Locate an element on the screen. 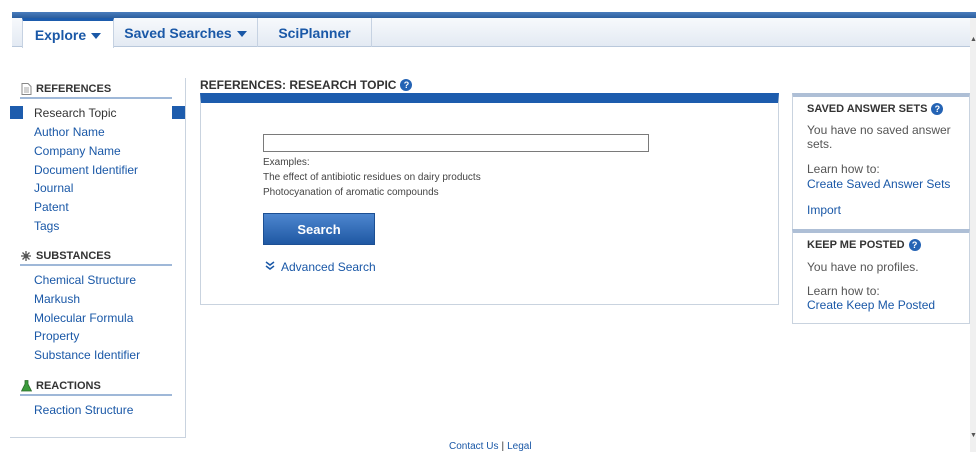  page-title: REFERENCES: RESEARCH TOPIC ? is located at coordinates (306, 85).